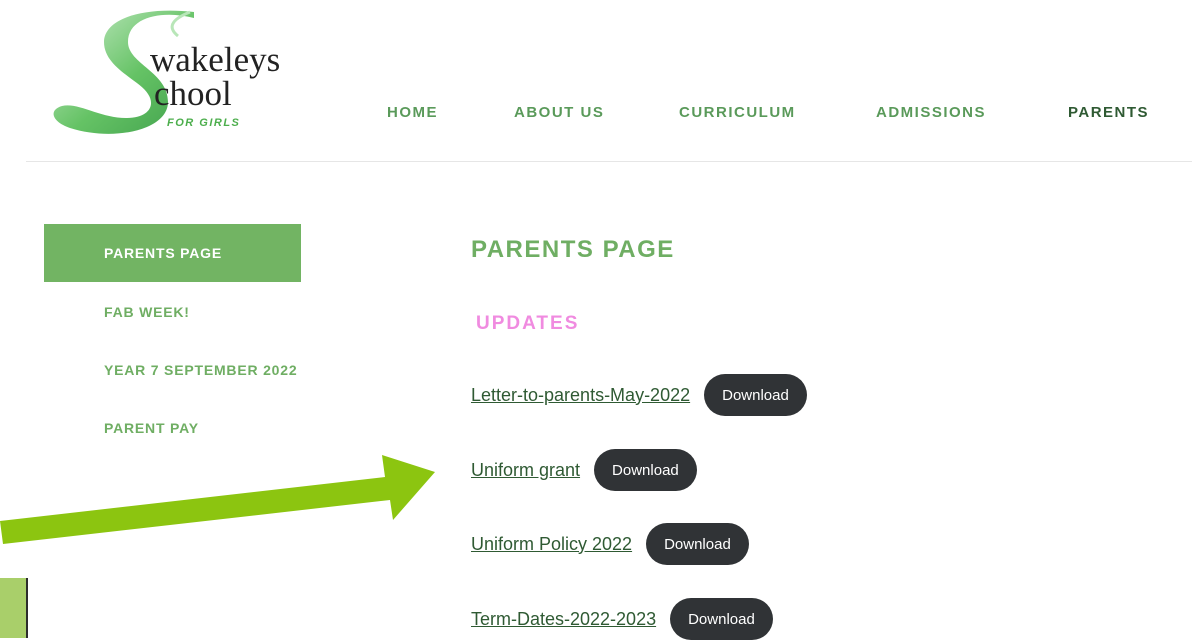  I want to click on sidebar-item-parents-page: PARENTS PAGE, so click(172, 253).